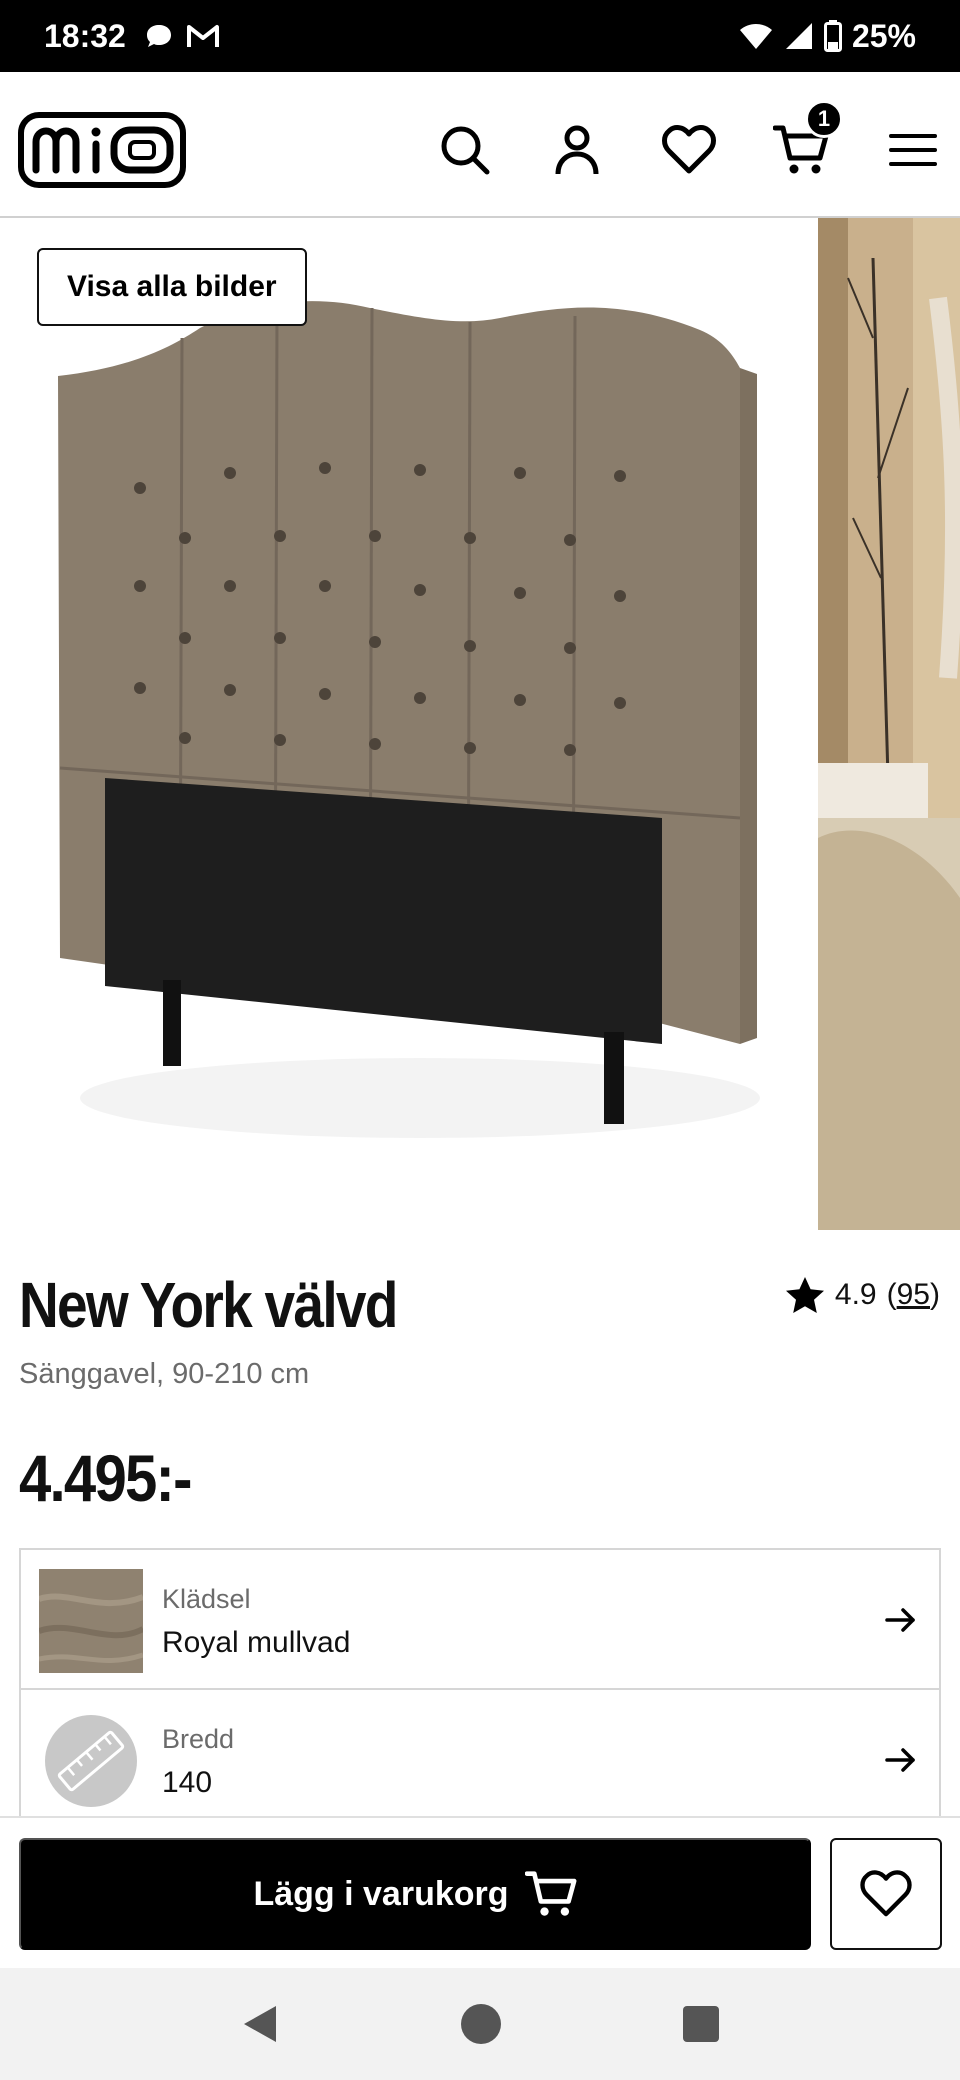 The height and width of the screenshot is (2080, 960). What do you see at coordinates (91, 1761) in the screenshot?
I see `ruler-icon` at bounding box center [91, 1761].